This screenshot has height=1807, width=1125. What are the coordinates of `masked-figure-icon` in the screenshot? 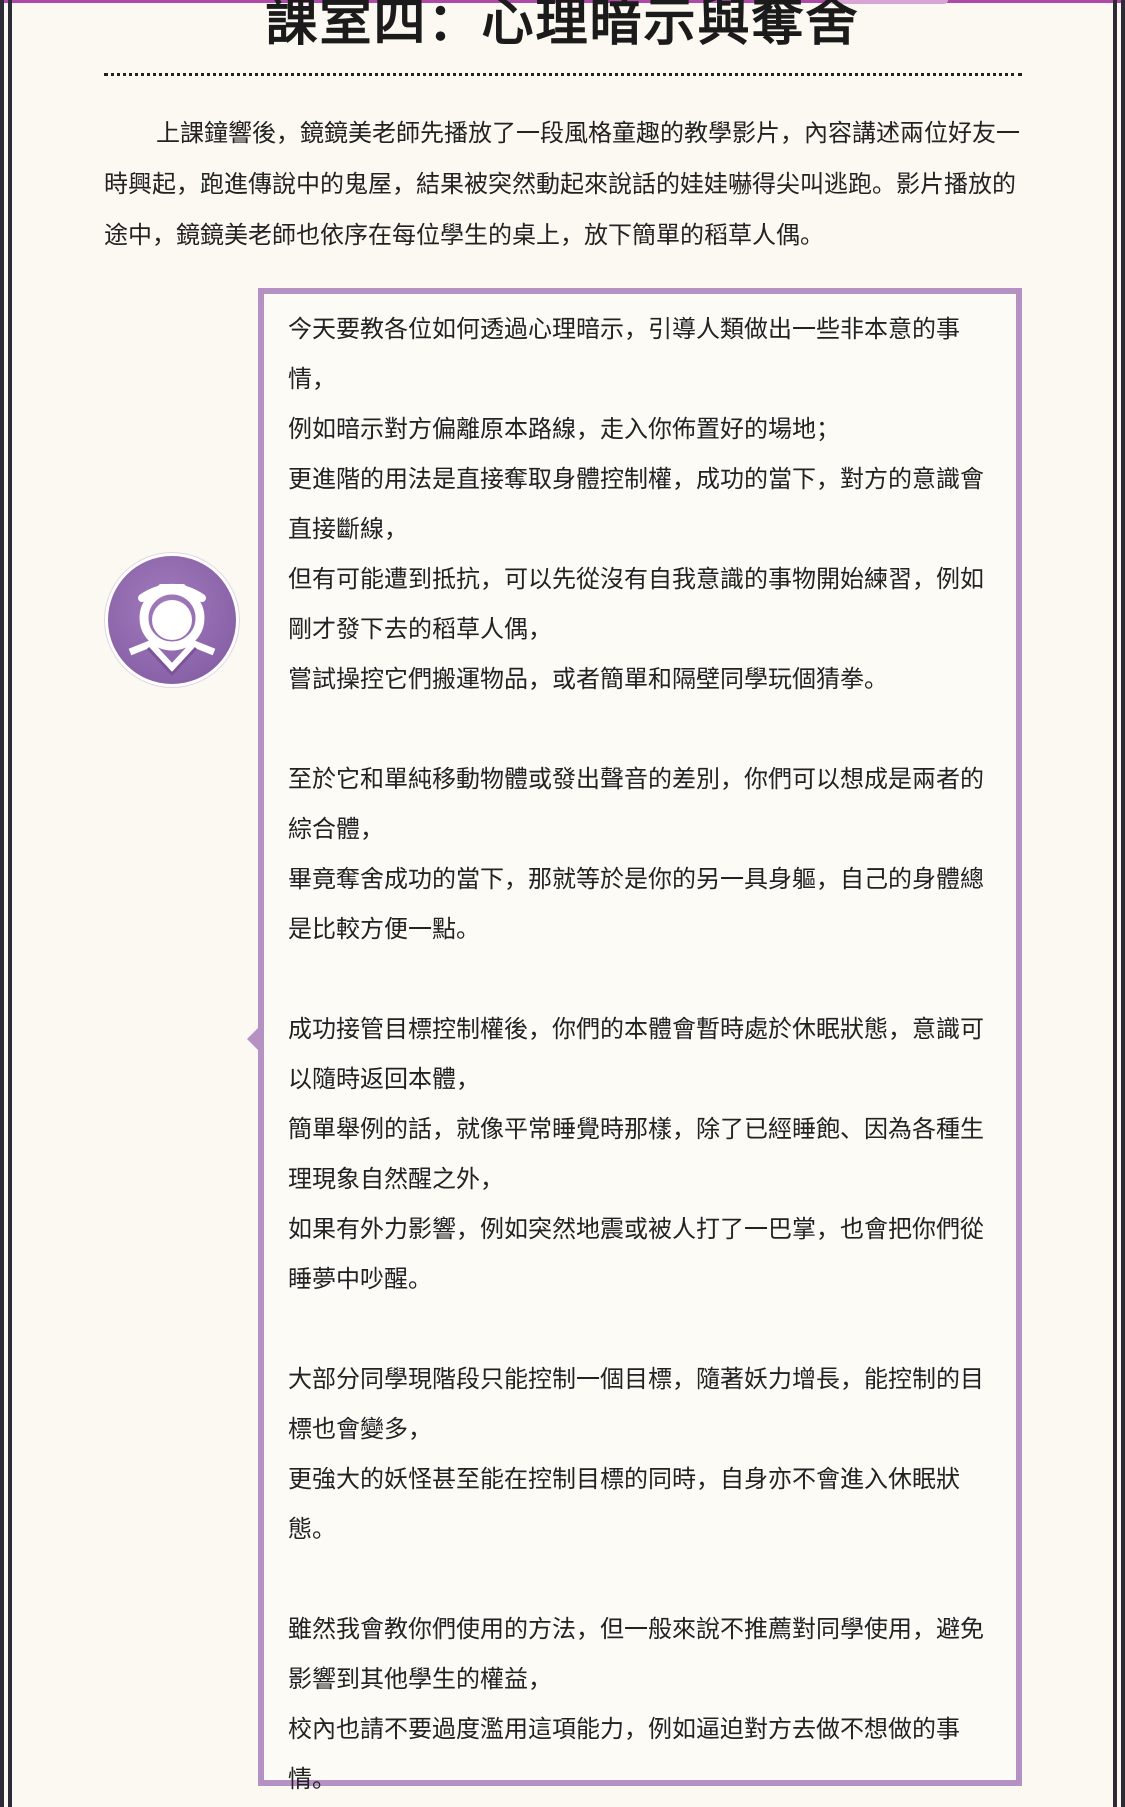 It's located at (172, 630).